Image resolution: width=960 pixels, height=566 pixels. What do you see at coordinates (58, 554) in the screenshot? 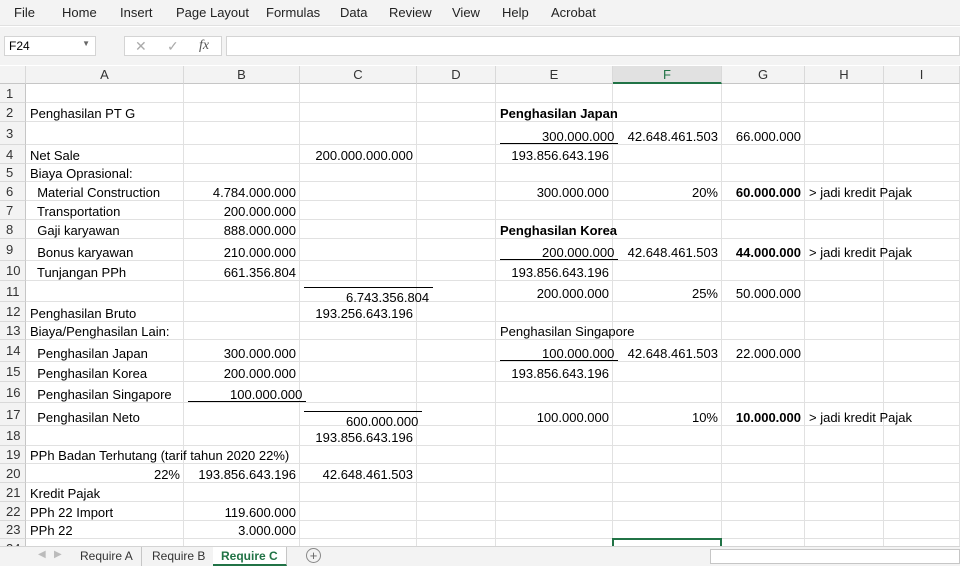
I see `next-sheet-icon: ▶` at bounding box center [58, 554].